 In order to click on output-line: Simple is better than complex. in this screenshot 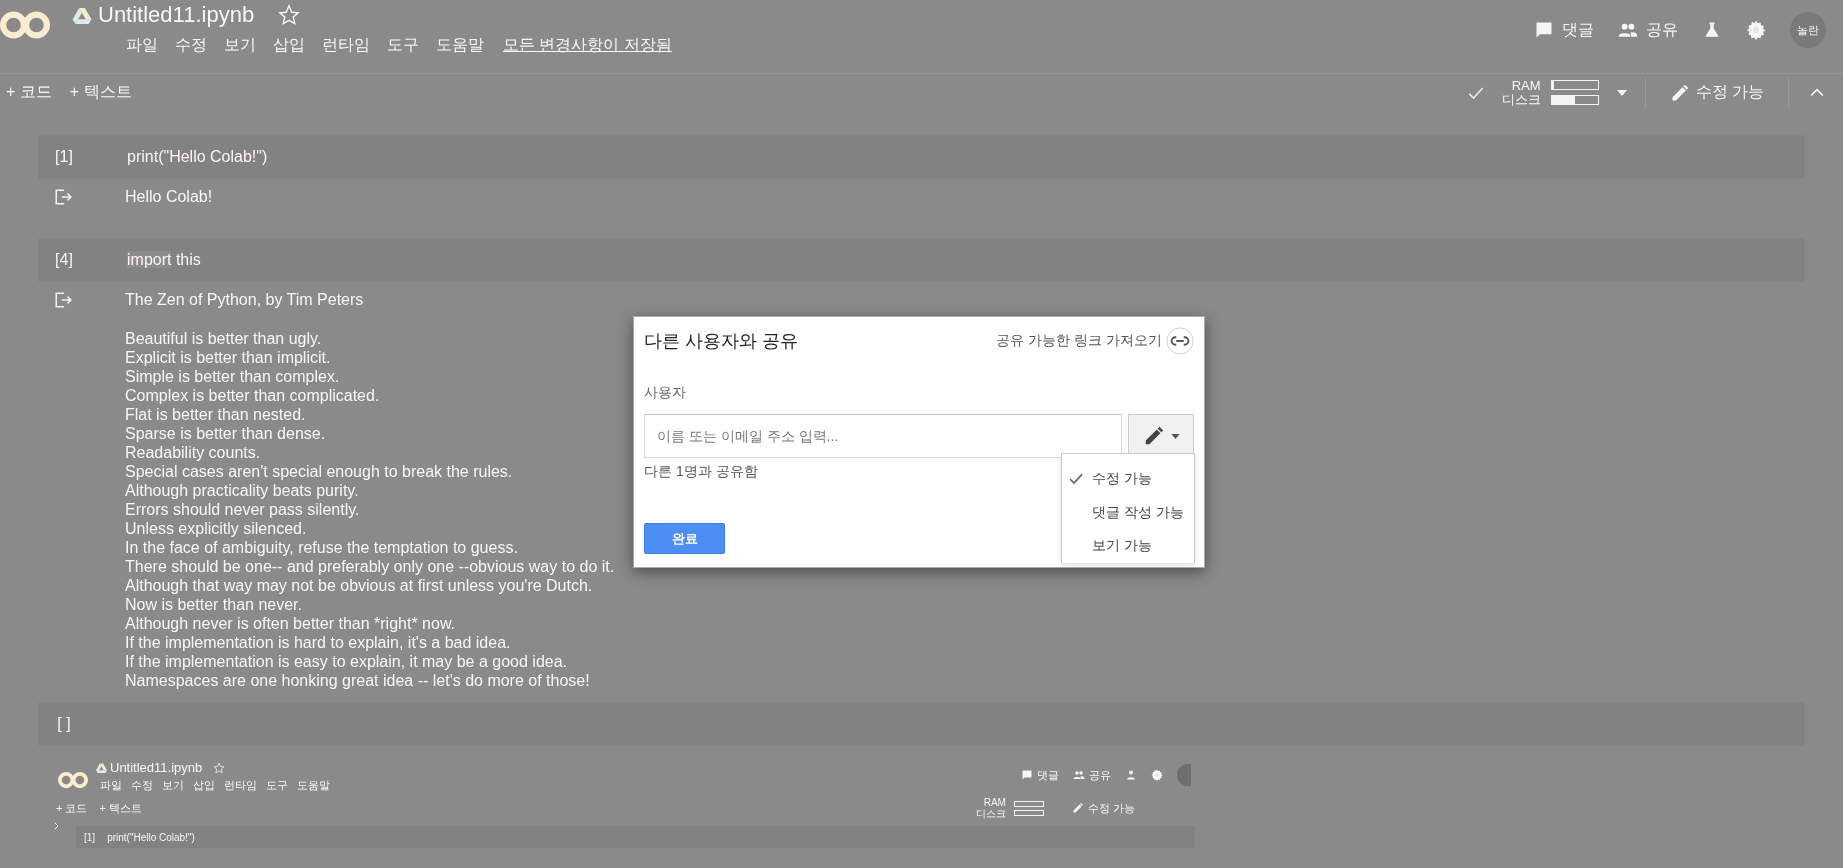, I will do `click(233, 376)`.